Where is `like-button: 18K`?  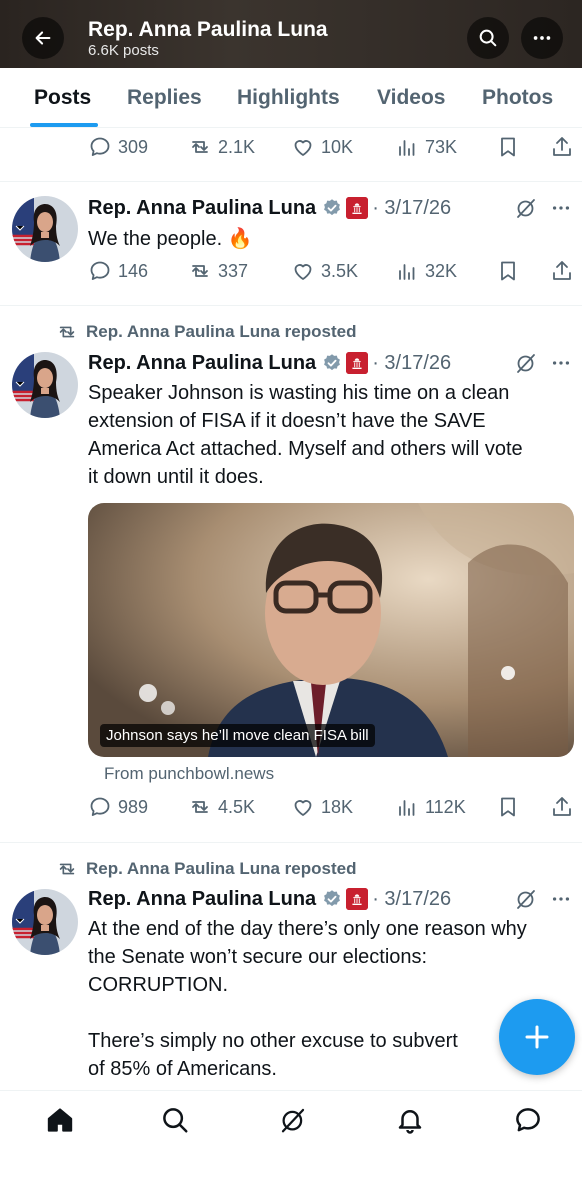
like-button: 18K is located at coordinates (322, 807).